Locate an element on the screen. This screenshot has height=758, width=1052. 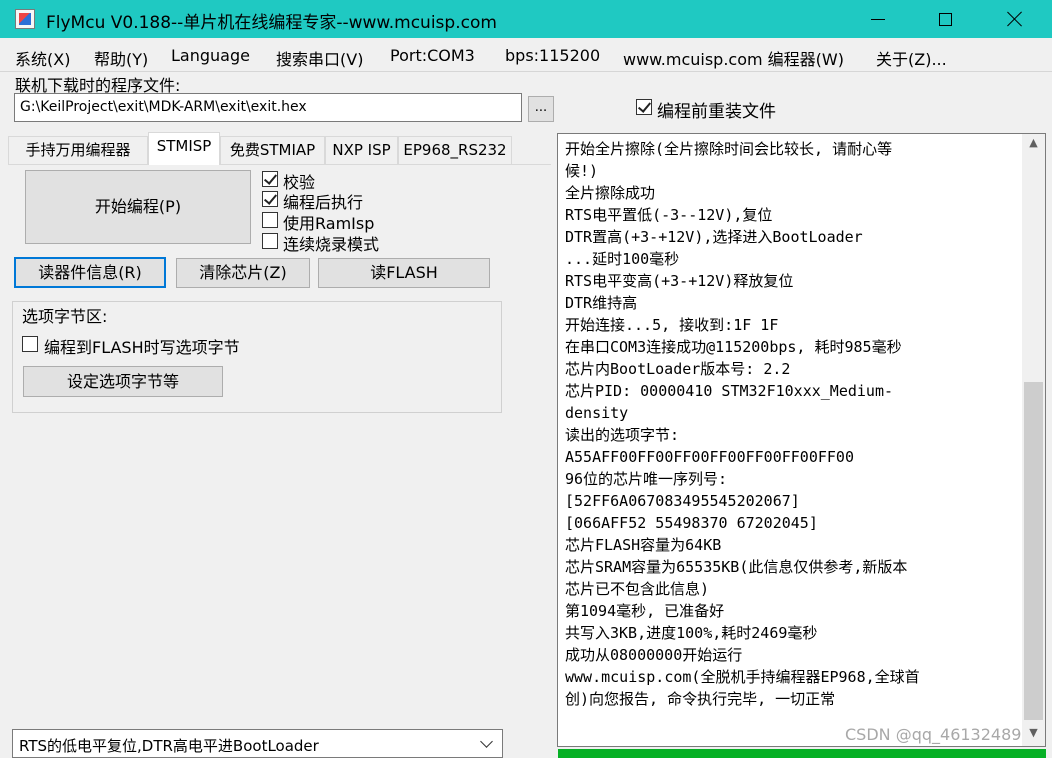
start-program-button: 开始编程(P) is located at coordinates (138, 207).